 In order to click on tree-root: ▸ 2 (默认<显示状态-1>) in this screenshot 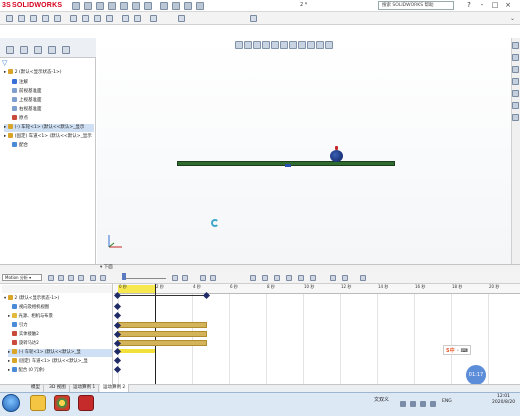, I will do `click(33, 73)`.